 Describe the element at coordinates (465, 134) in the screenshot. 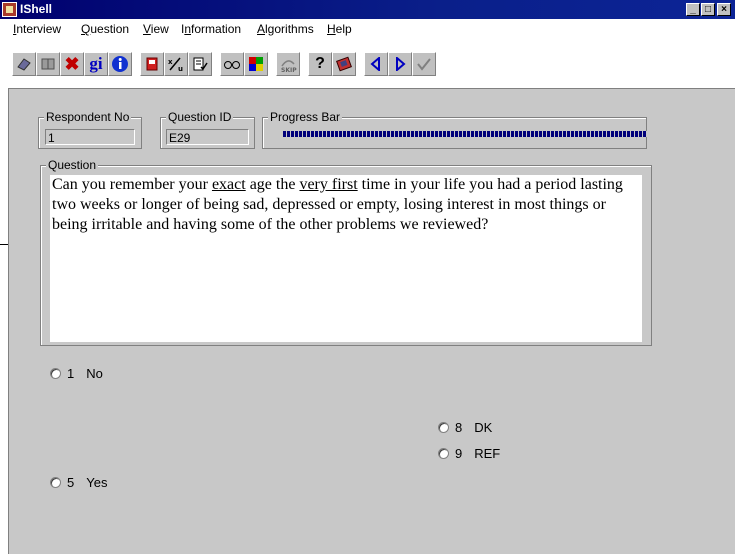

I see `progress-bar` at that location.